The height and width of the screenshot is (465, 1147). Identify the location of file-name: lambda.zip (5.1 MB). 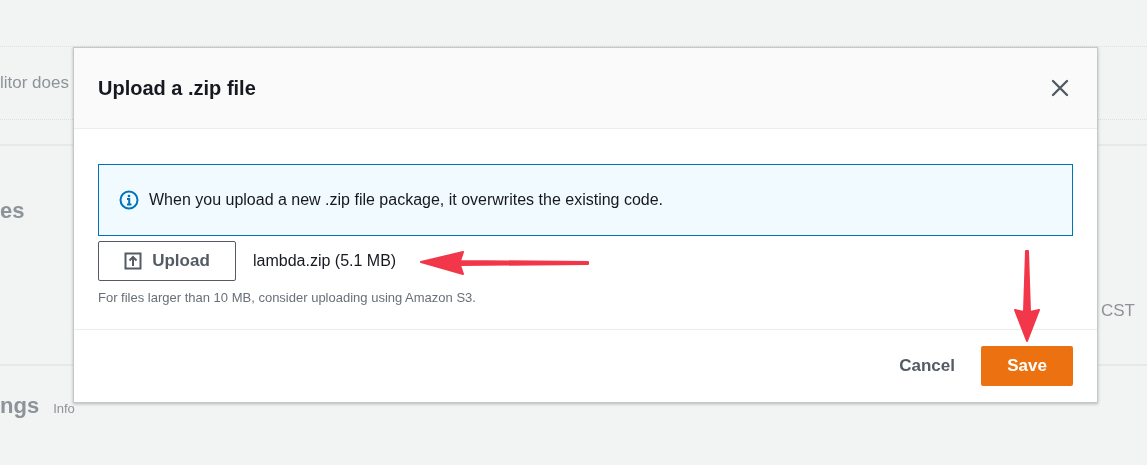
(325, 261).